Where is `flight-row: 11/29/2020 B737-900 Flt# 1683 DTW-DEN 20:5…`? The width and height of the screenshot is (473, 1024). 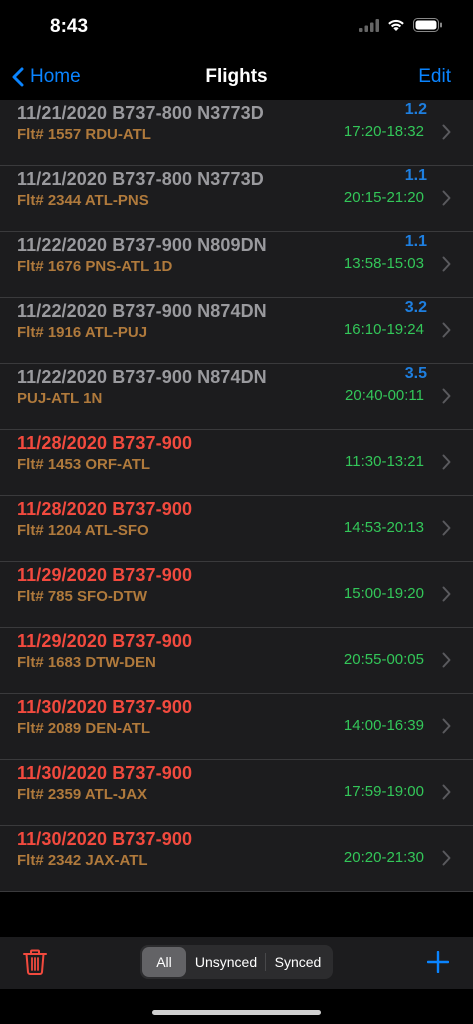
flight-row: 11/29/2020 B737-900 Flt# 1683 DTW-DEN 20:5… is located at coordinates (236, 661).